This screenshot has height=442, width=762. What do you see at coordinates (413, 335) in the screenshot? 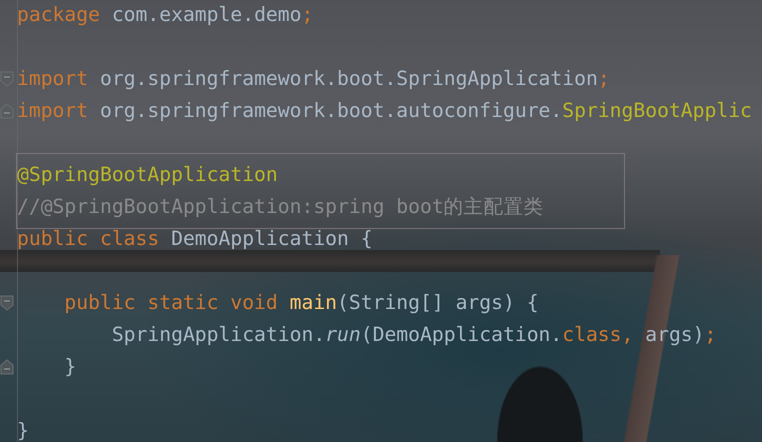
I see `code-line: SpringApplication.run(DemoApplication.class, args);` at bounding box center [413, 335].